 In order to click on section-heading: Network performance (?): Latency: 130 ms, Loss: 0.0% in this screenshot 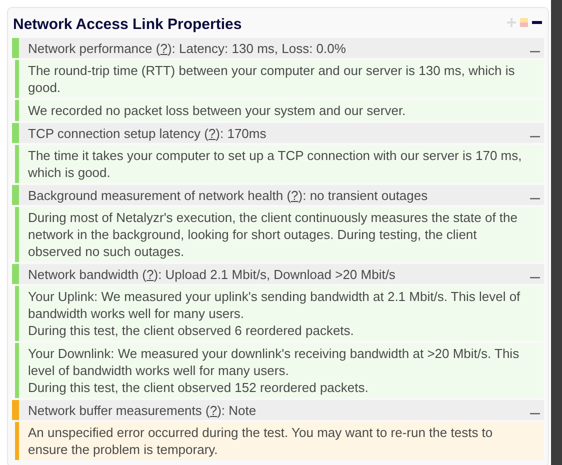, I will do `click(187, 48)`.